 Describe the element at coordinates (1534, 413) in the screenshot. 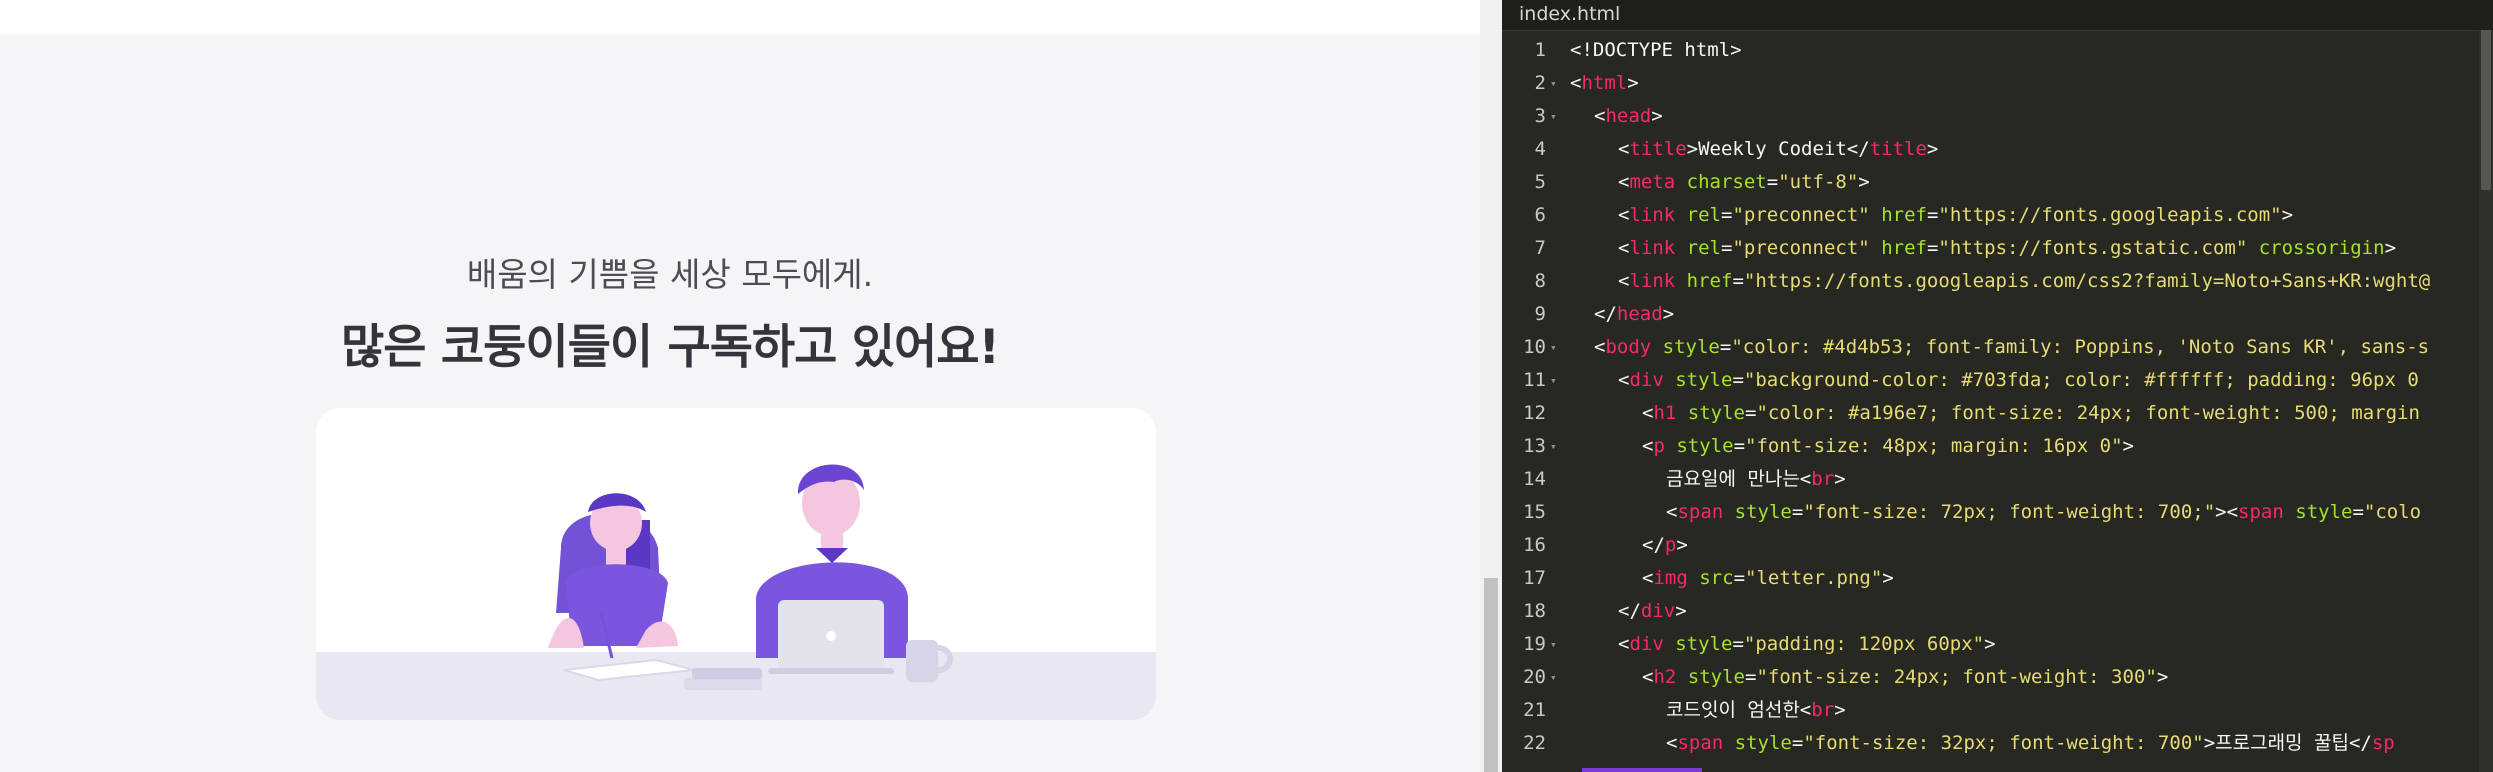

I see `line-number: 12` at that location.